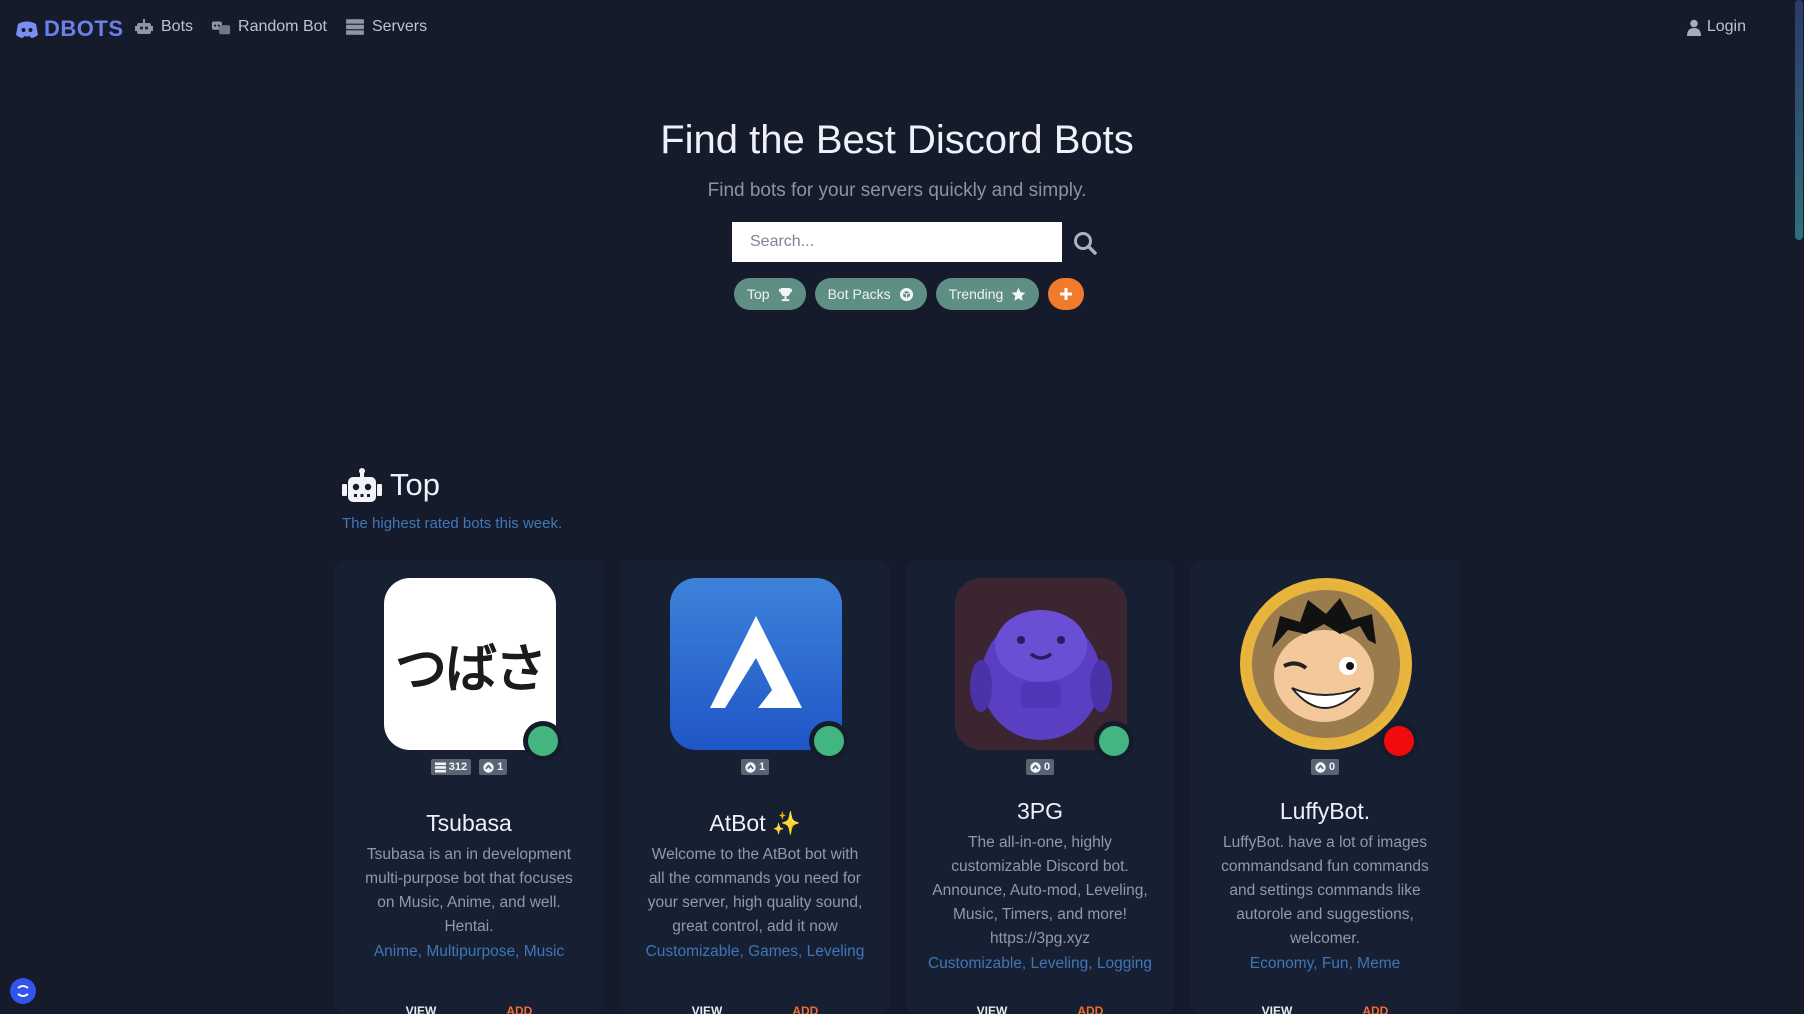 The image size is (1804, 1014). I want to click on chat-icon, so click(23, 991).